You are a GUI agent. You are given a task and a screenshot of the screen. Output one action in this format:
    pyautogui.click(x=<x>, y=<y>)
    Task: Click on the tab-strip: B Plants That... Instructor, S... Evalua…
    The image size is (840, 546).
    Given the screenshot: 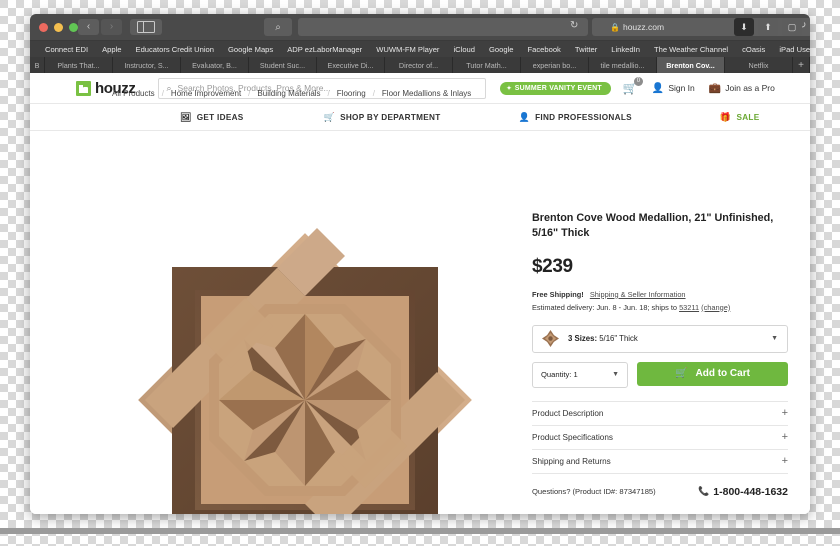 What is the action you would take?
    pyautogui.click(x=420, y=65)
    